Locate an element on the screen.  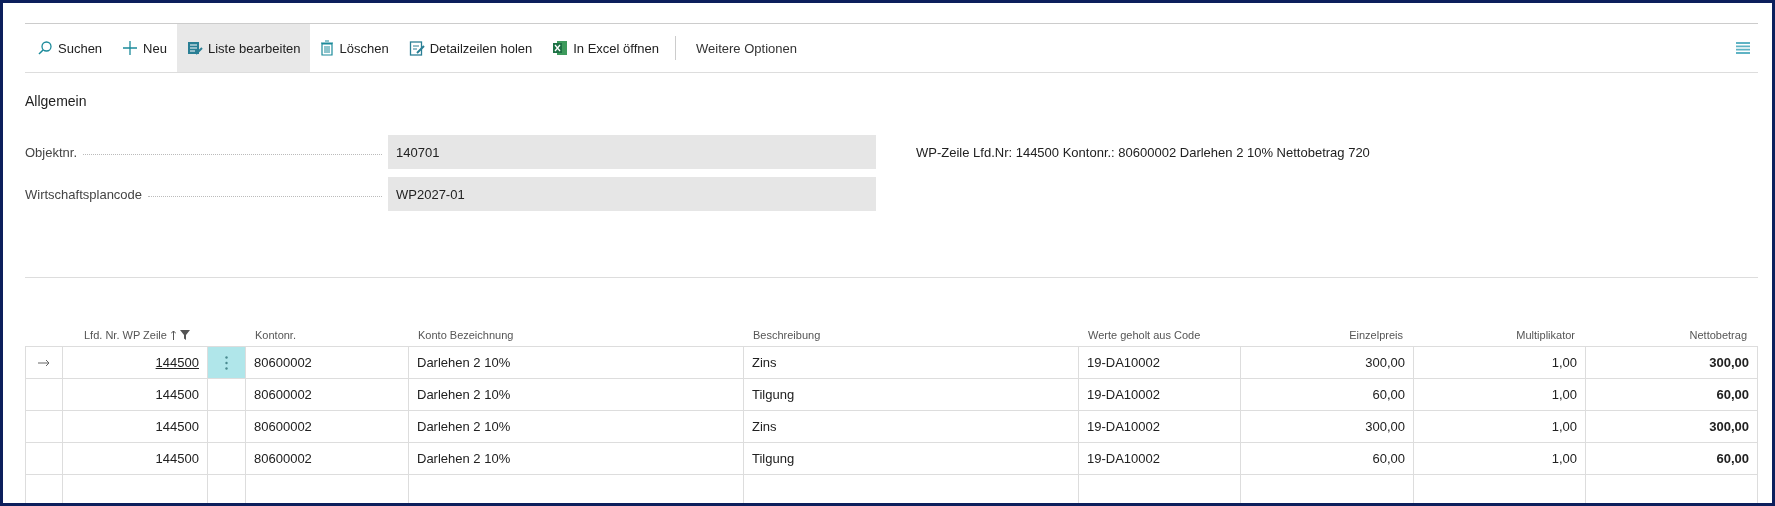
row-menu-icon is located at coordinates (226, 362).